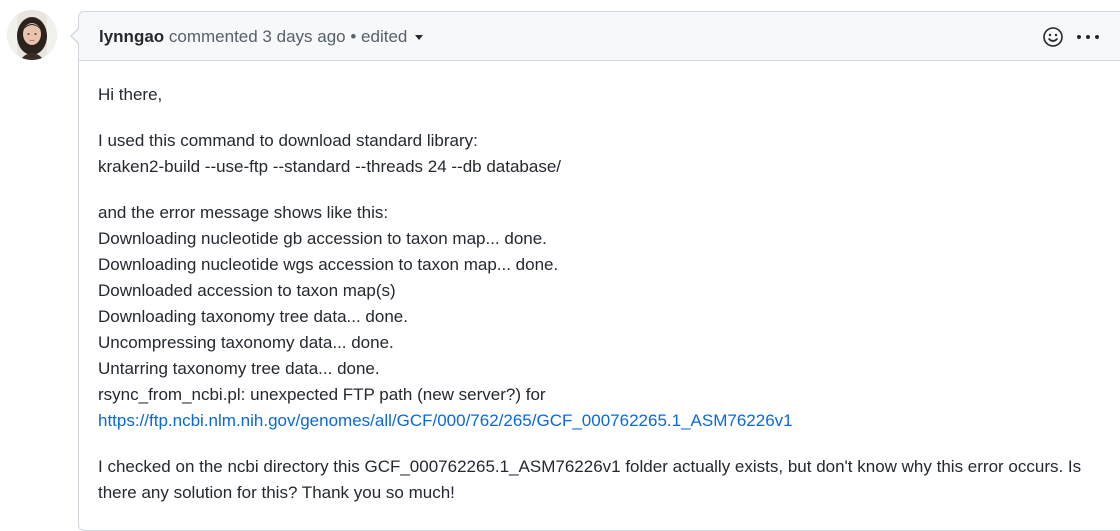 The height and width of the screenshot is (531, 1120). What do you see at coordinates (243, 212) in the screenshot?
I see `error-intro-text: and the error message shows like this:` at bounding box center [243, 212].